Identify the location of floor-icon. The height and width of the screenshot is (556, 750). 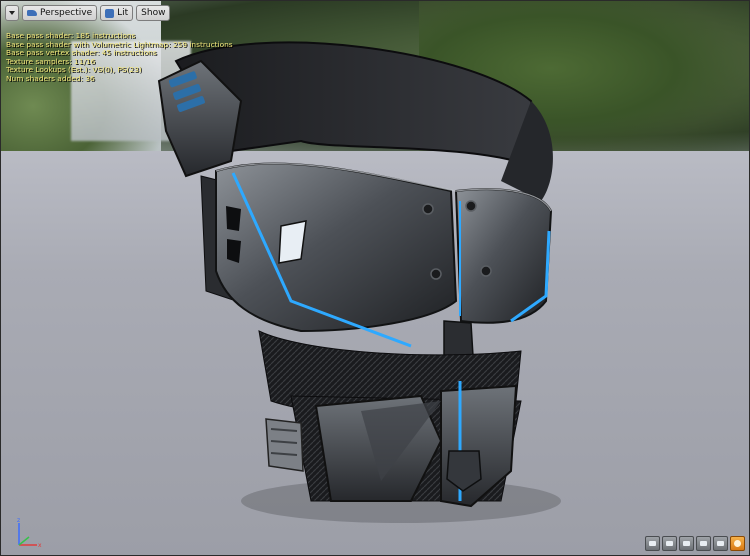
(703, 543).